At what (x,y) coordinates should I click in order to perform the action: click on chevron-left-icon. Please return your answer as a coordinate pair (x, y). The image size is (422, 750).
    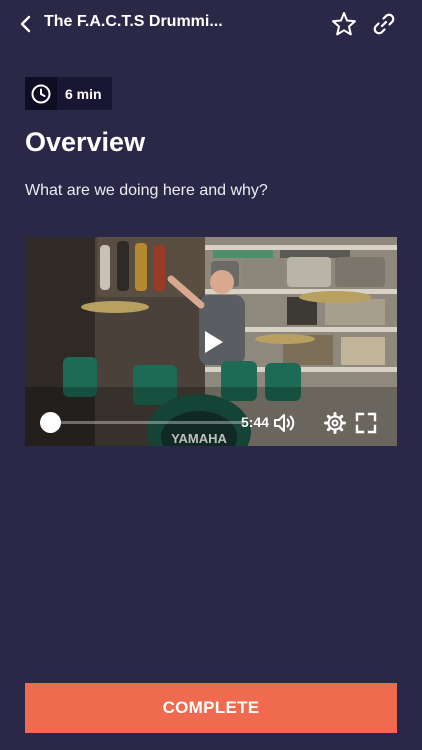
    Looking at the image, I should click on (26, 24).